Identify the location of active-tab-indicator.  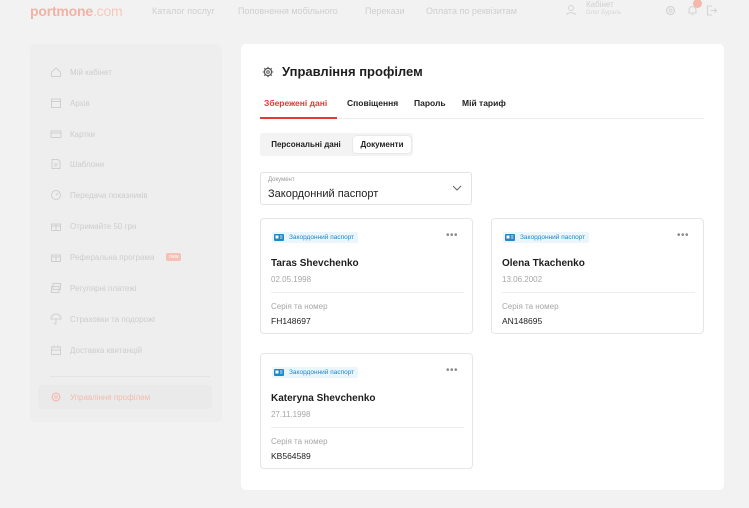
(298, 118).